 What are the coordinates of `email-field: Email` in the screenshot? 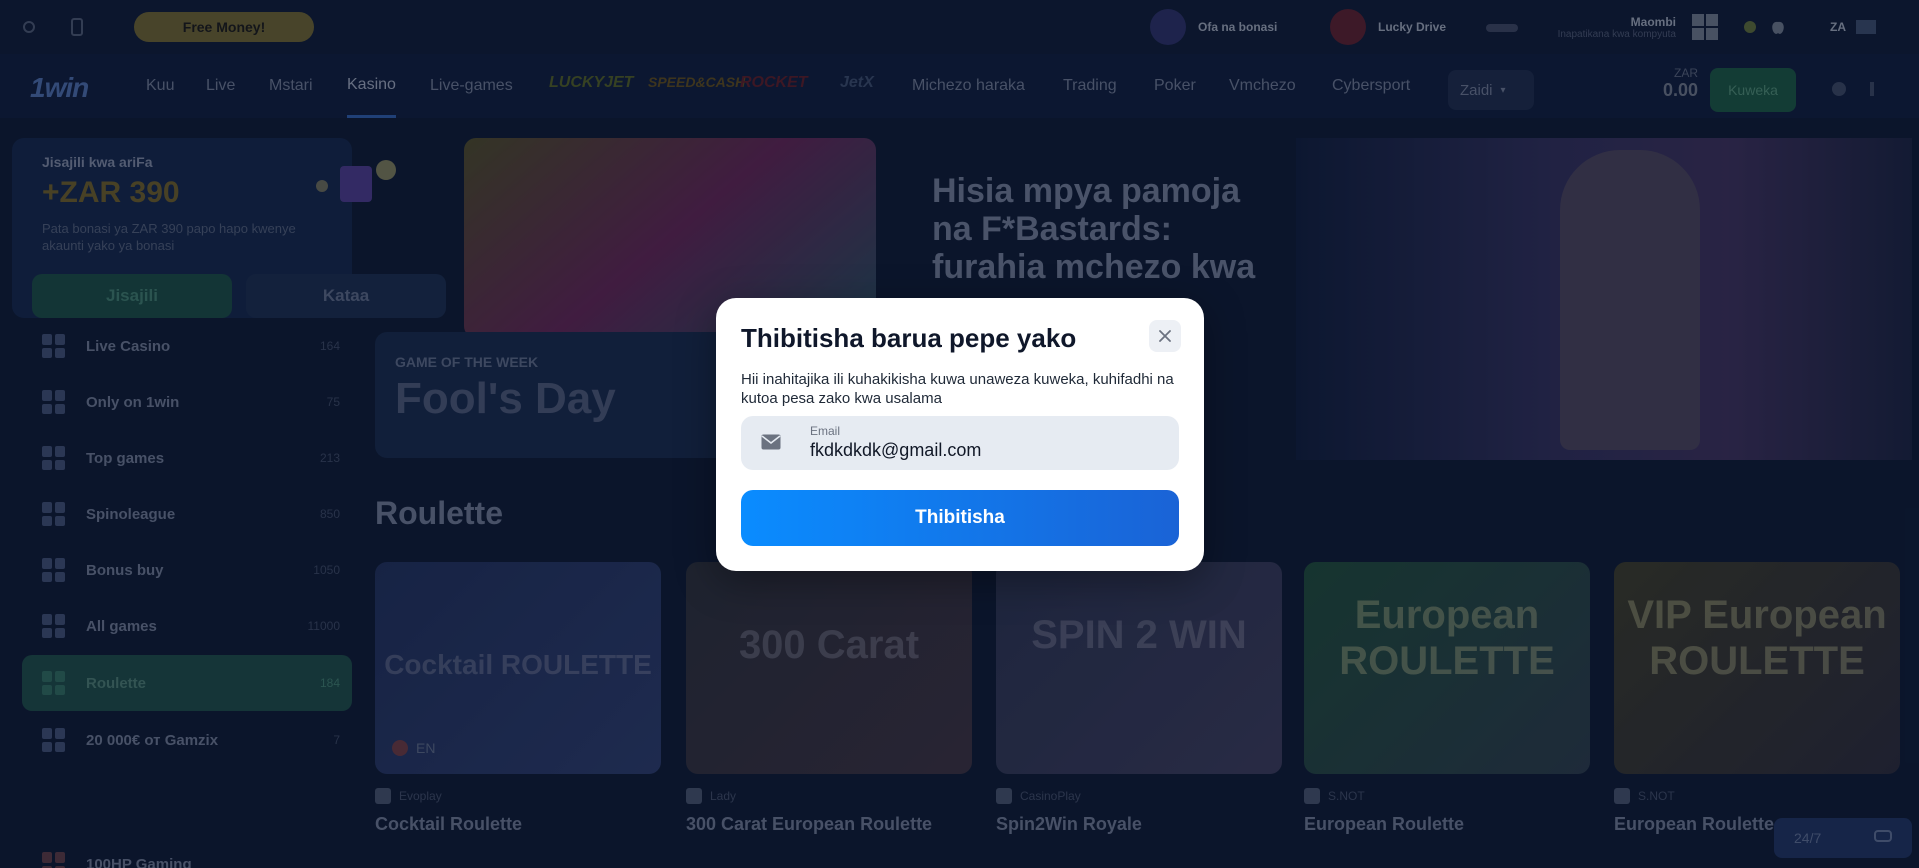 It's located at (960, 443).